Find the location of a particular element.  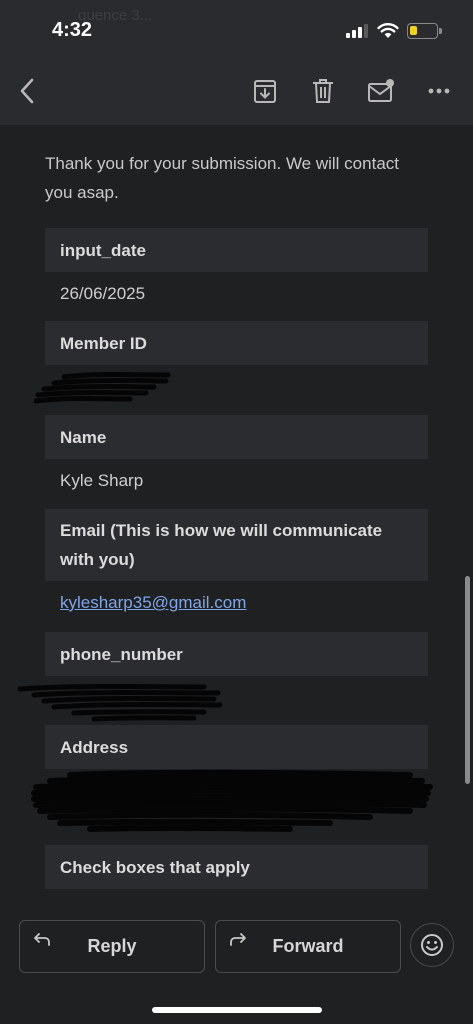

field-label-input-date: input_date is located at coordinates (236, 250).